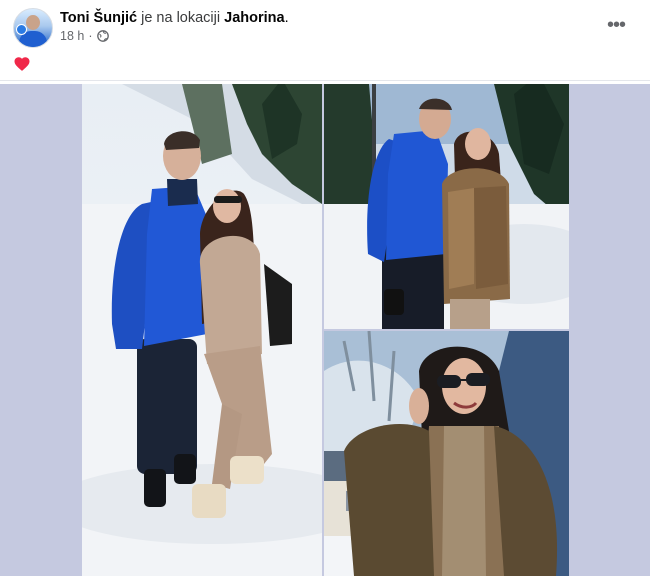 This screenshot has width=650, height=576. I want to click on post-title: Toni Šunjić je na lokaciji Jahorina., so click(174, 18).